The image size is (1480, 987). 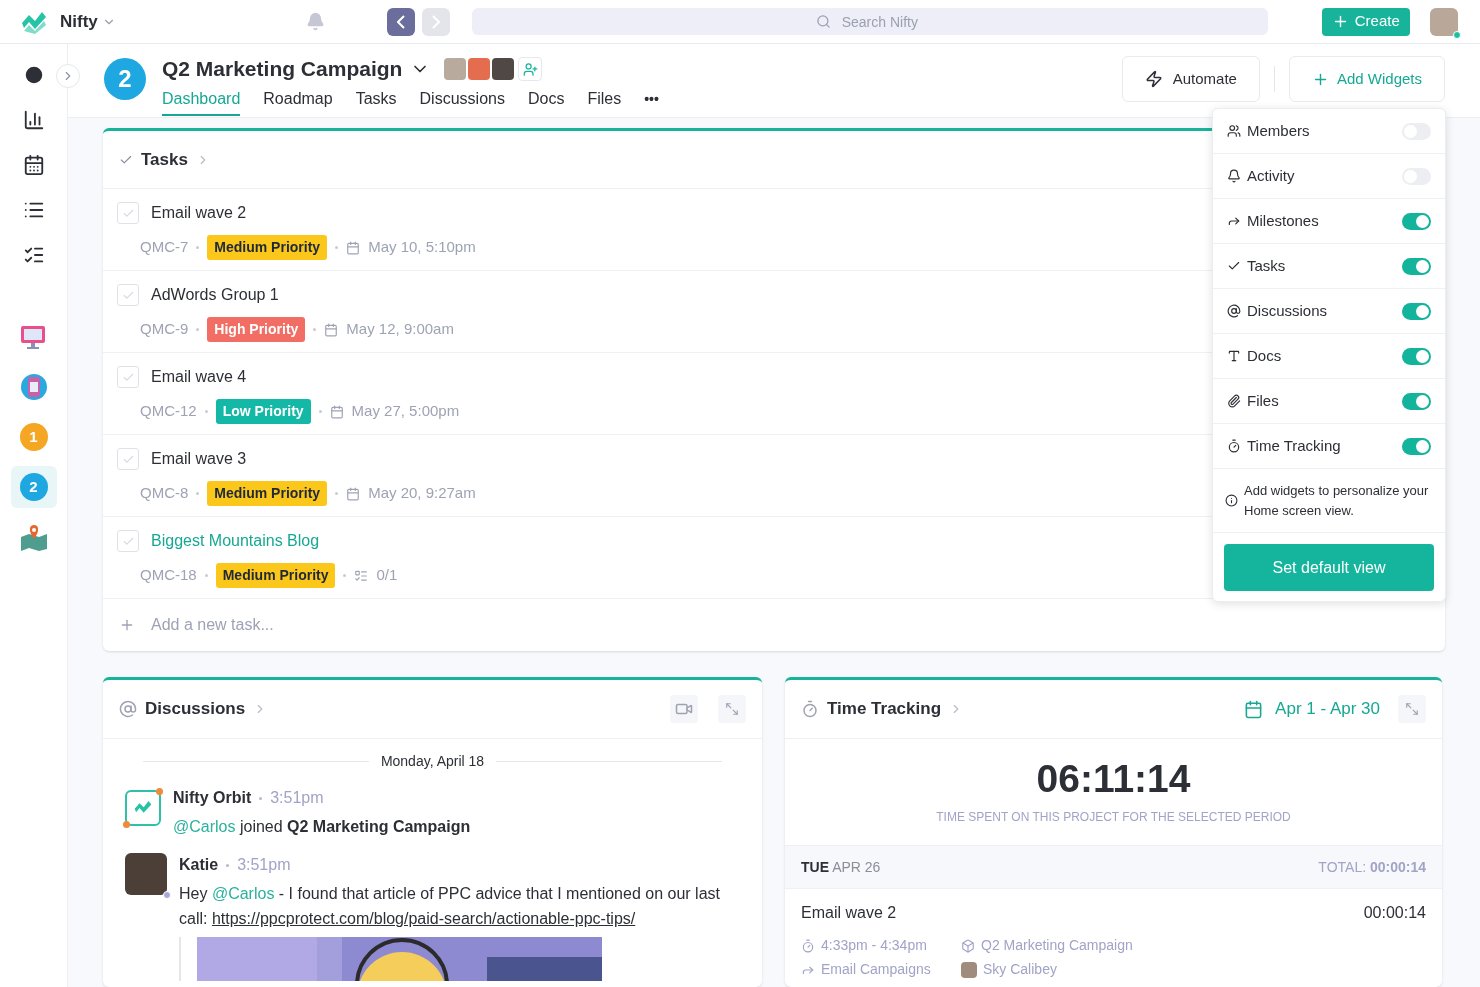 I want to click on notification-icon, so click(x=315, y=21).